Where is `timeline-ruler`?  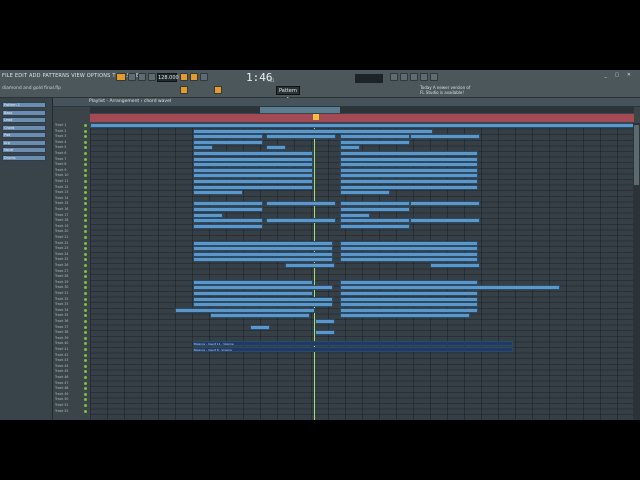 timeline-ruler is located at coordinates (362, 118).